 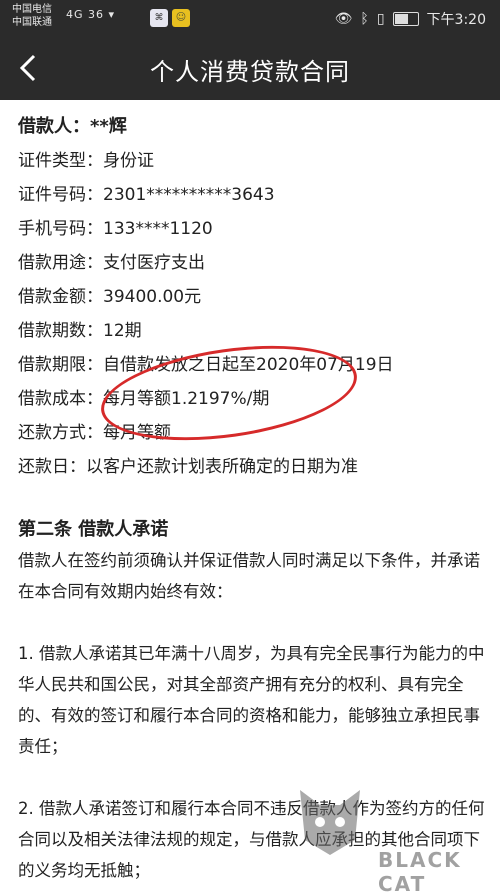 I want to click on field-label: 借款金额：, so click(x=60, y=297).